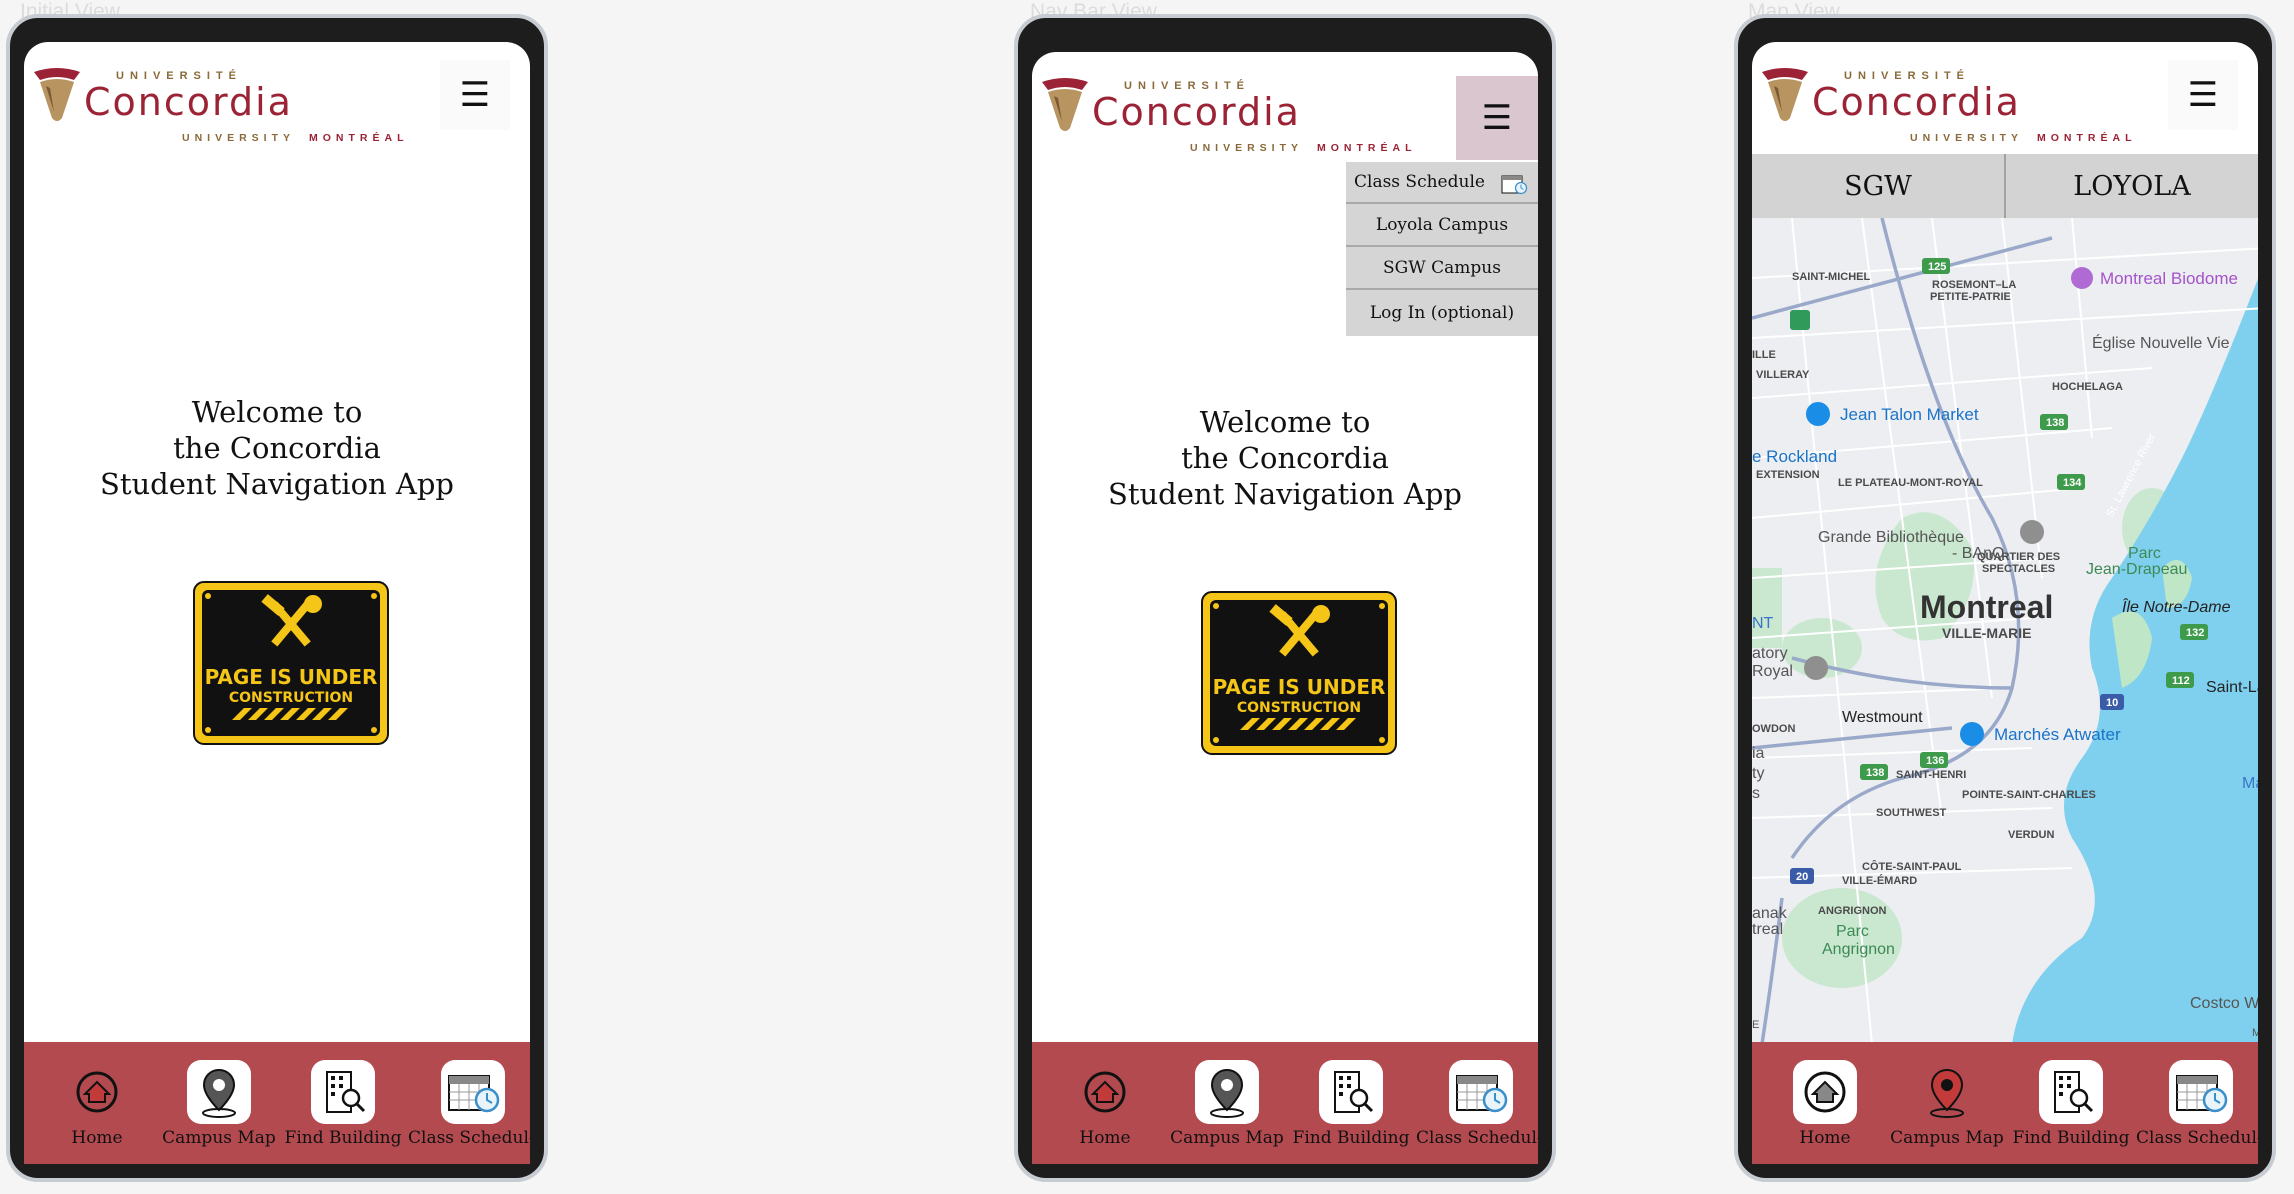  I want to click on svg-text: 112, so click(2181, 681).